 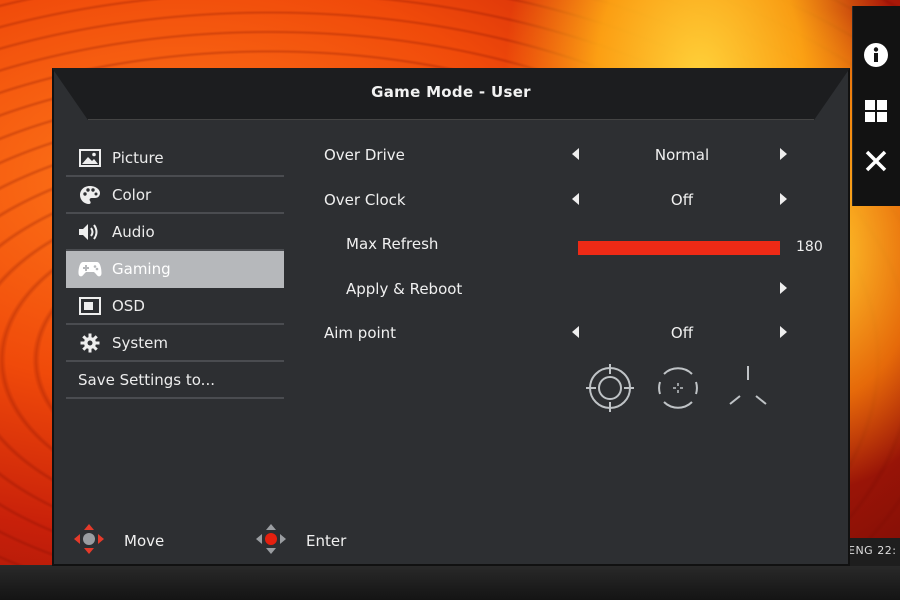 I want to click on osd-footer: Move Enter, so click(x=451, y=540).